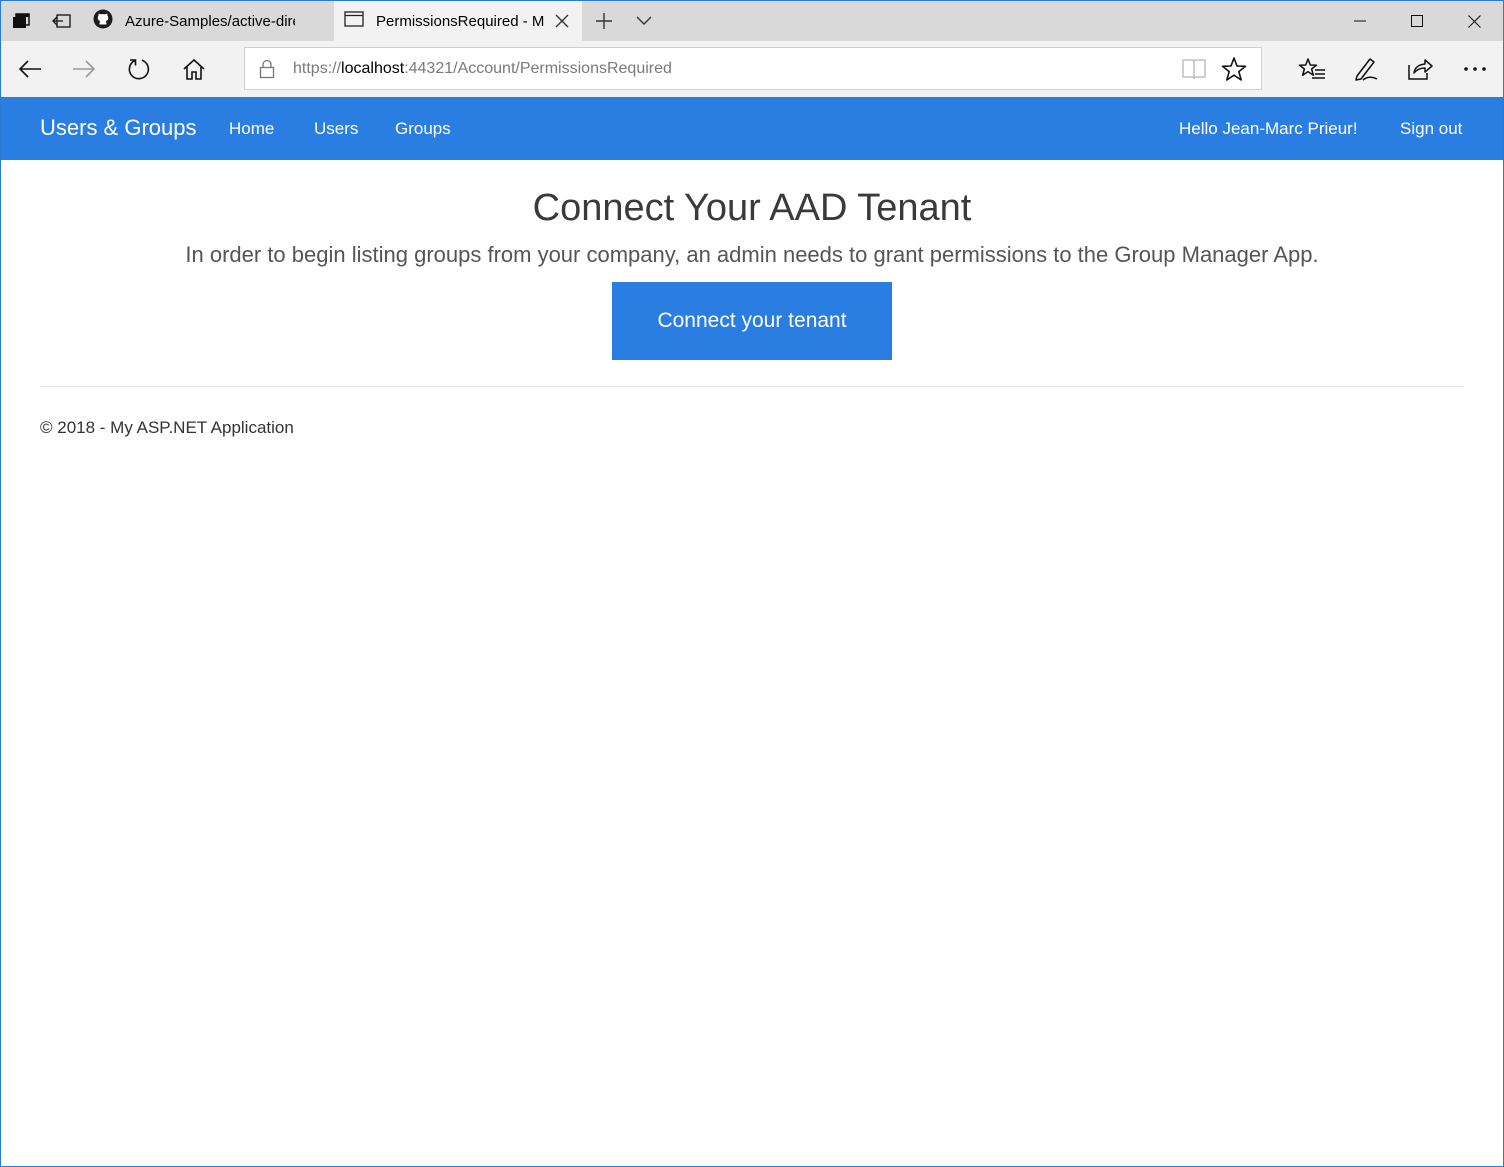 The height and width of the screenshot is (1167, 1504). What do you see at coordinates (21, 21) in the screenshot?
I see `tab-manager-icon` at bounding box center [21, 21].